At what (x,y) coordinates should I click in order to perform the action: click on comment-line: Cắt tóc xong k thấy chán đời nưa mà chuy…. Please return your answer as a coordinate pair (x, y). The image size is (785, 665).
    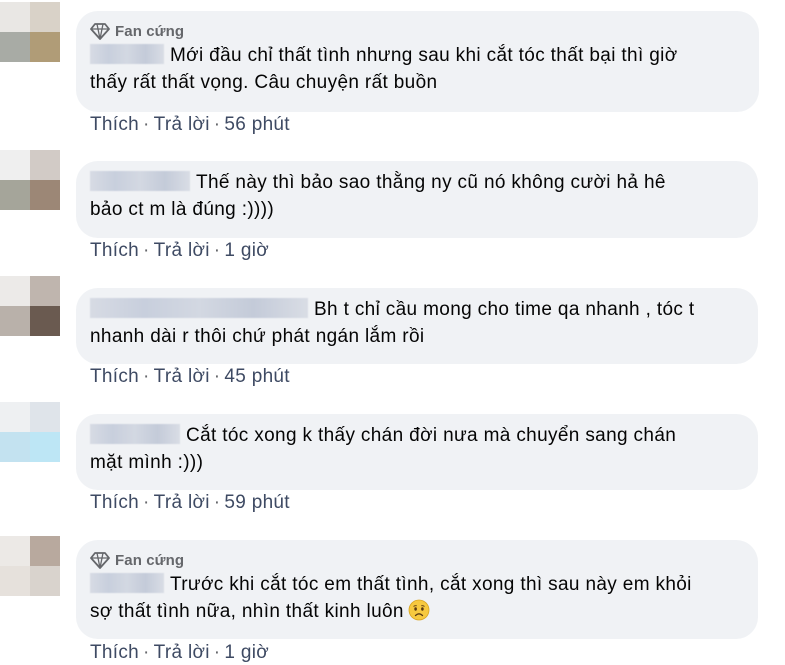
    Looking at the image, I should click on (431, 435).